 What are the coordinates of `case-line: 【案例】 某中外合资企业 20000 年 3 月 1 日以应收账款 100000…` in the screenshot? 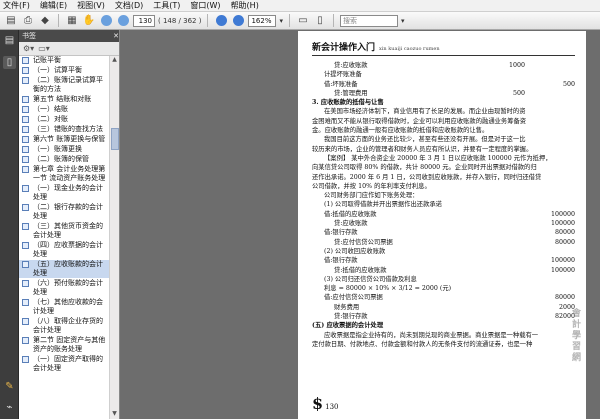 It's located at (438, 158).